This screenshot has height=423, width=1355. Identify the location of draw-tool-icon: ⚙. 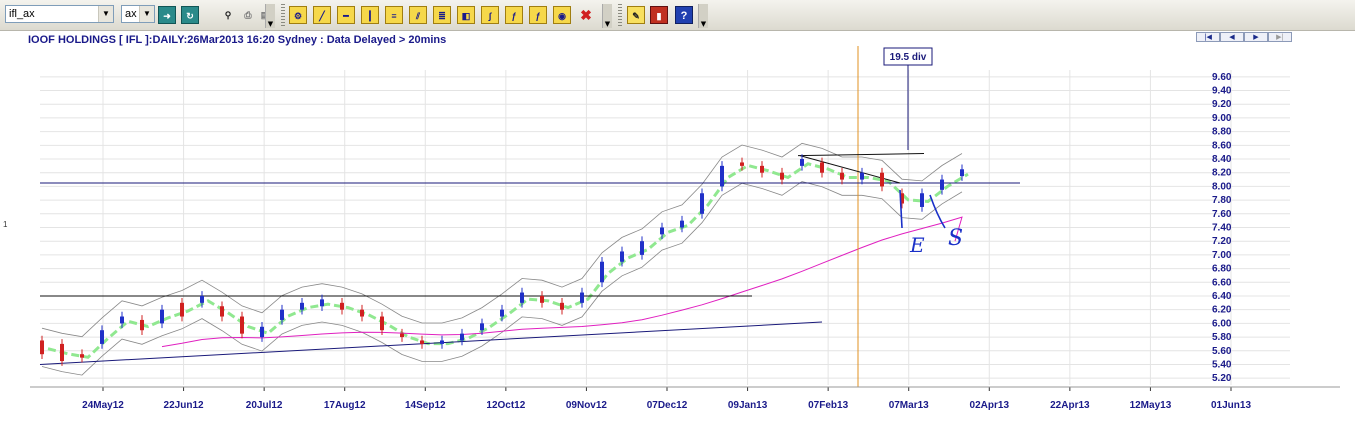
(298, 15).